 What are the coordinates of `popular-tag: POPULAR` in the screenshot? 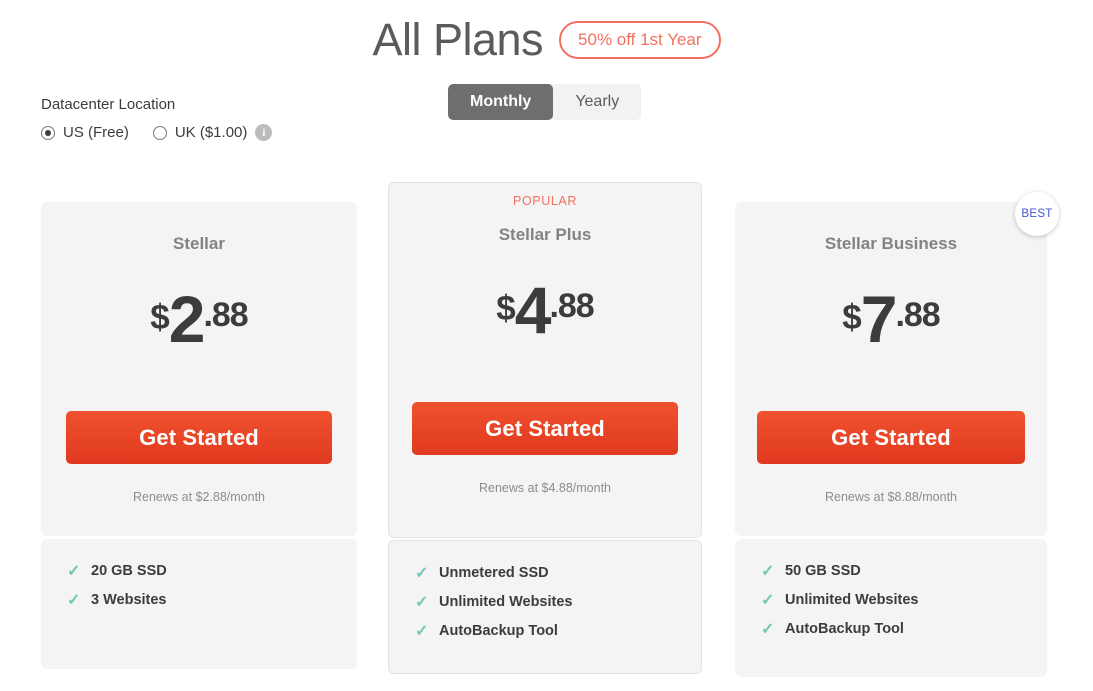 It's located at (545, 201).